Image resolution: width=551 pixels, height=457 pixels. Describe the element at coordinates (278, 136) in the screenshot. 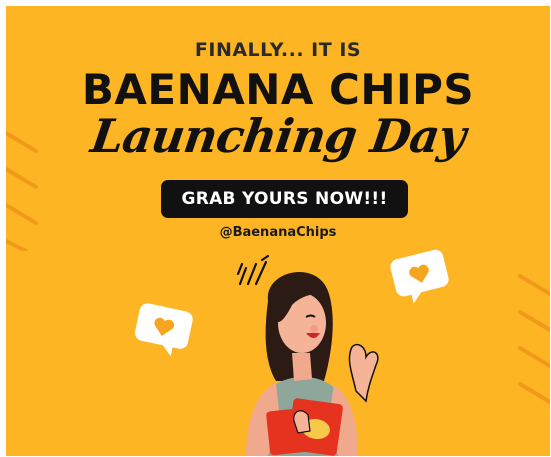

I see `script-subtitle: Launching Day` at that location.